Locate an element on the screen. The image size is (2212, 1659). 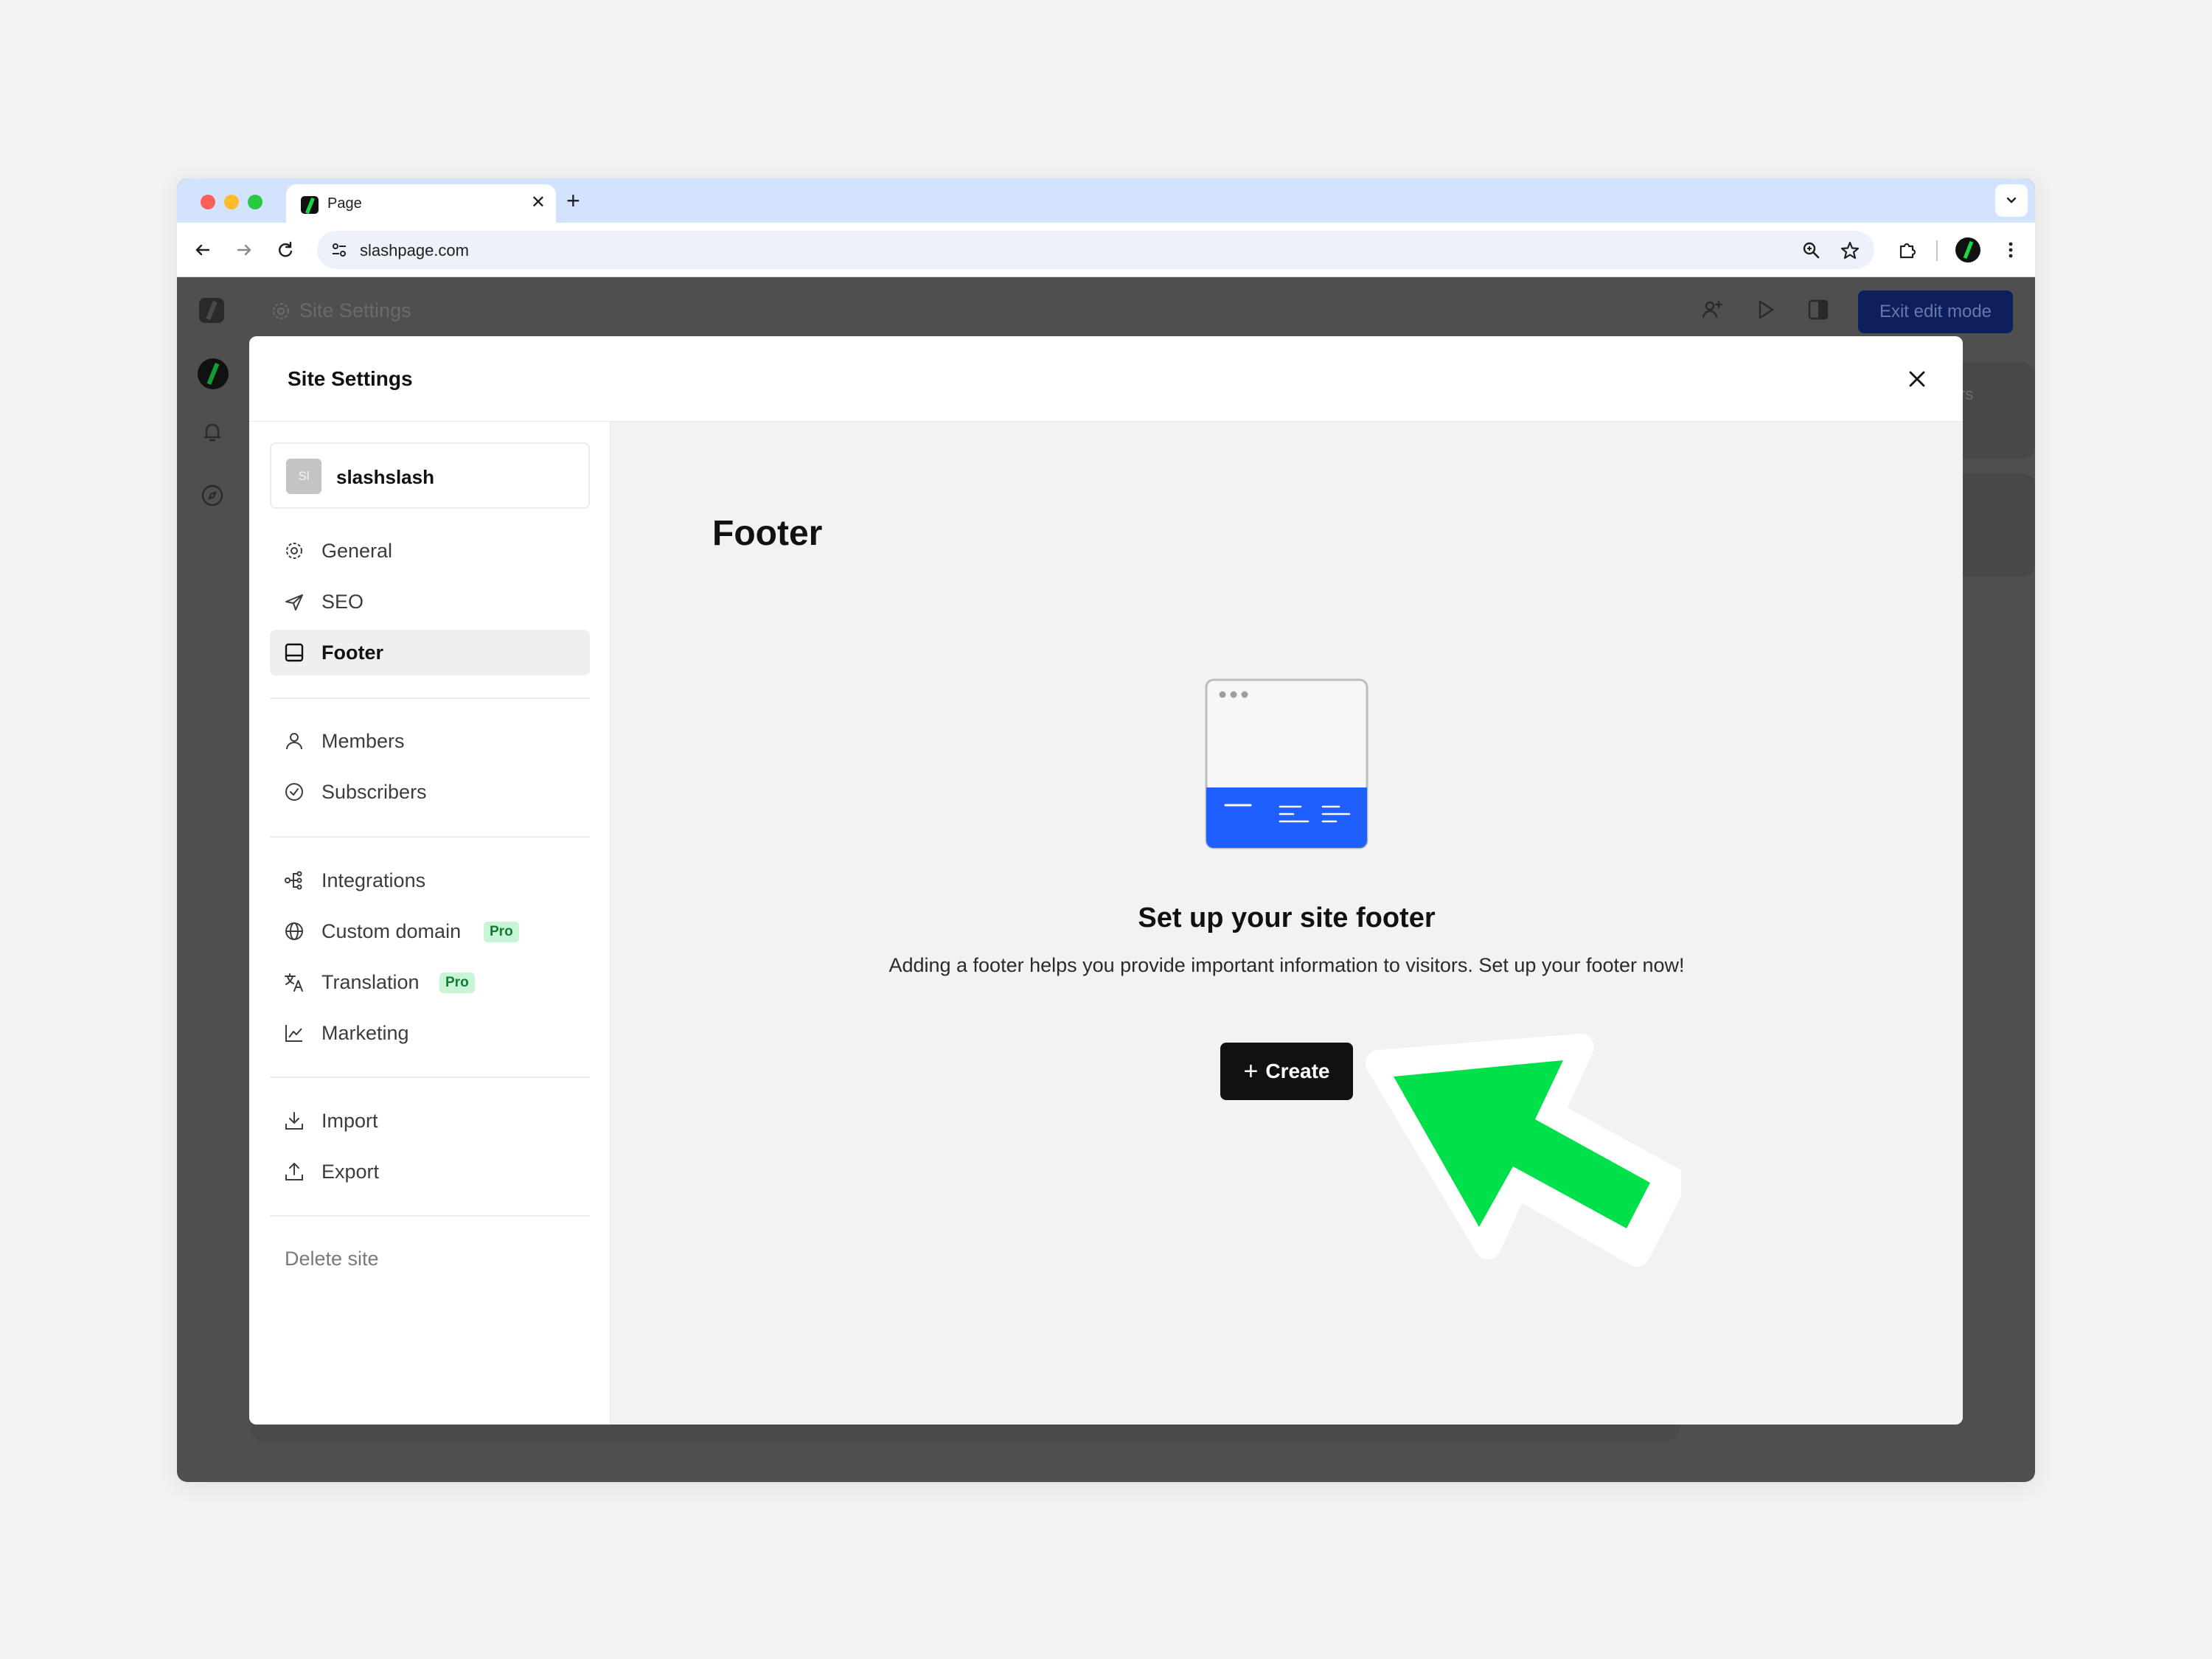
more-vertical-icon is located at coordinates (2010, 250).